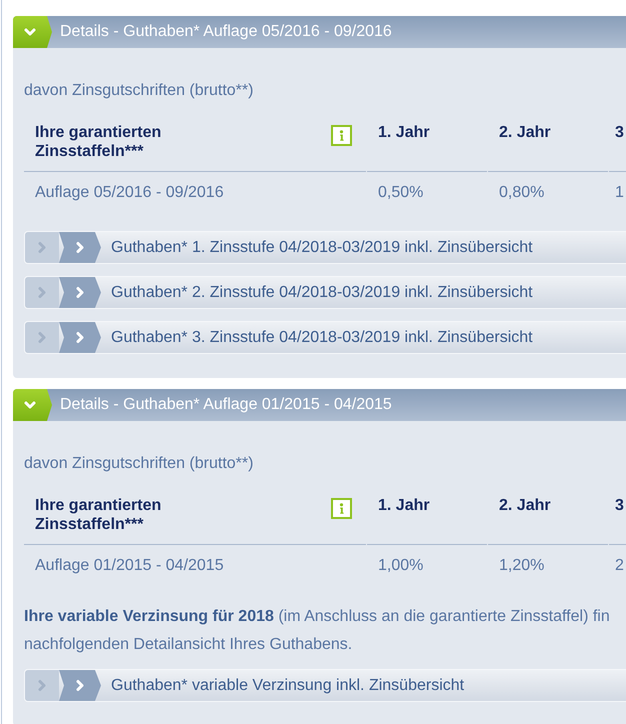  What do you see at coordinates (325, 292) in the screenshot?
I see `expand-row-button: Guthaben* 2. Zinsstufe 04/2018-03/2019 inkl. Zinsübersicht` at bounding box center [325, 292].